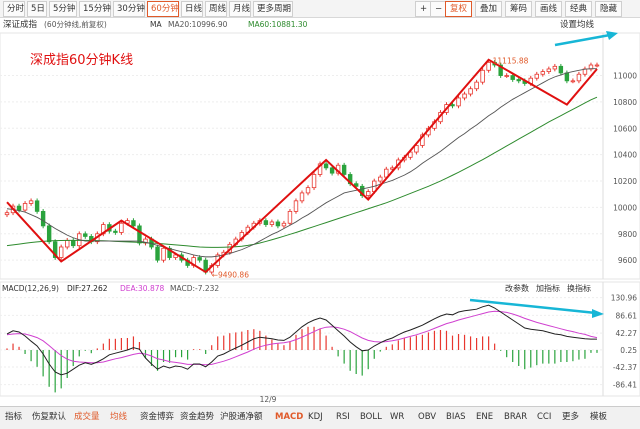 The image size is (640, 429). Describe the element at coordinates (625, 385) in the screenshot. I see `macd-tick-label: -86.41` at that location.